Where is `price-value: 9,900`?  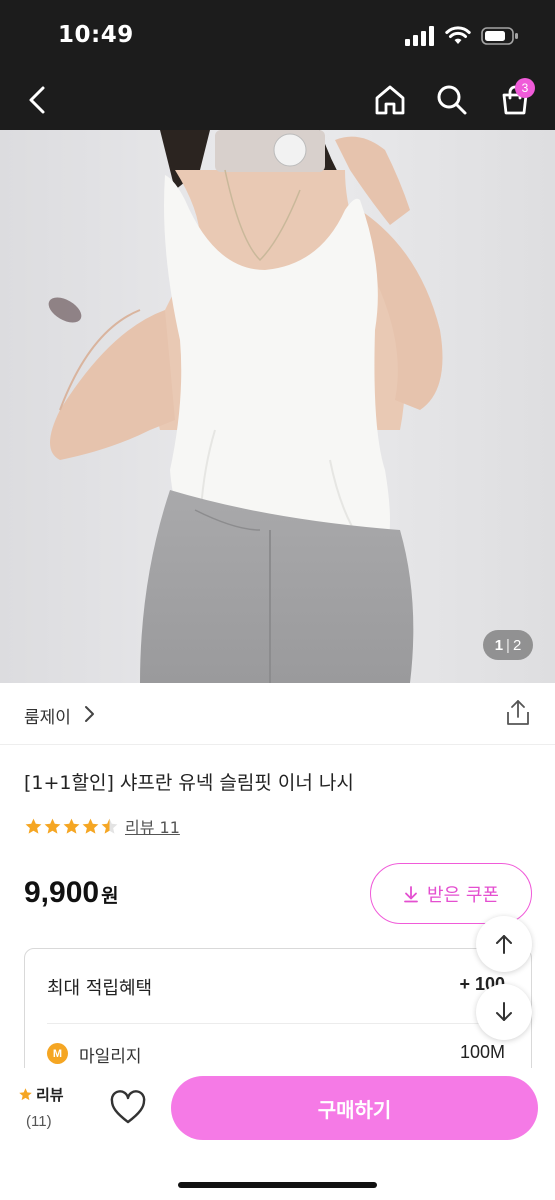
price-value: 9,900 is located at coordinates (62, 892).